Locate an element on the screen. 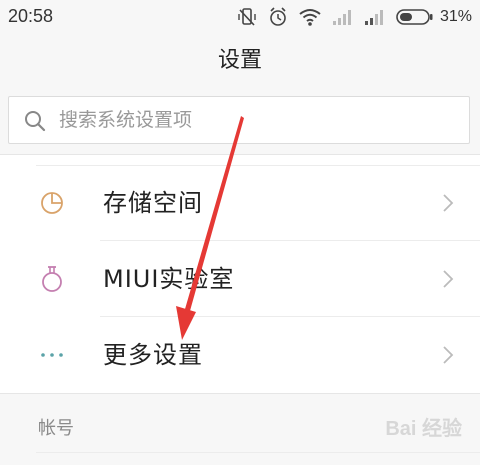  battery-icon is located at coordinates (414, 17).